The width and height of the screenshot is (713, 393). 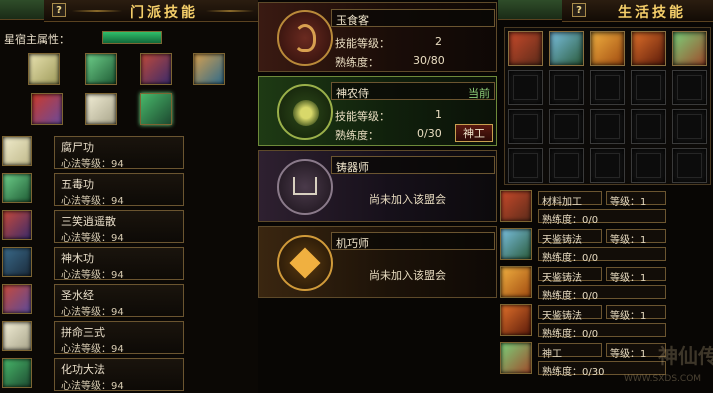 I want to click on crafting-status: 尚未加入该盟会, so click(x=407, y=275).